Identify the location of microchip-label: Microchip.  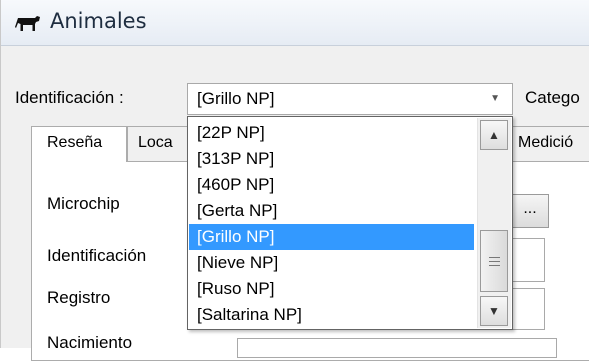
(83, 203).